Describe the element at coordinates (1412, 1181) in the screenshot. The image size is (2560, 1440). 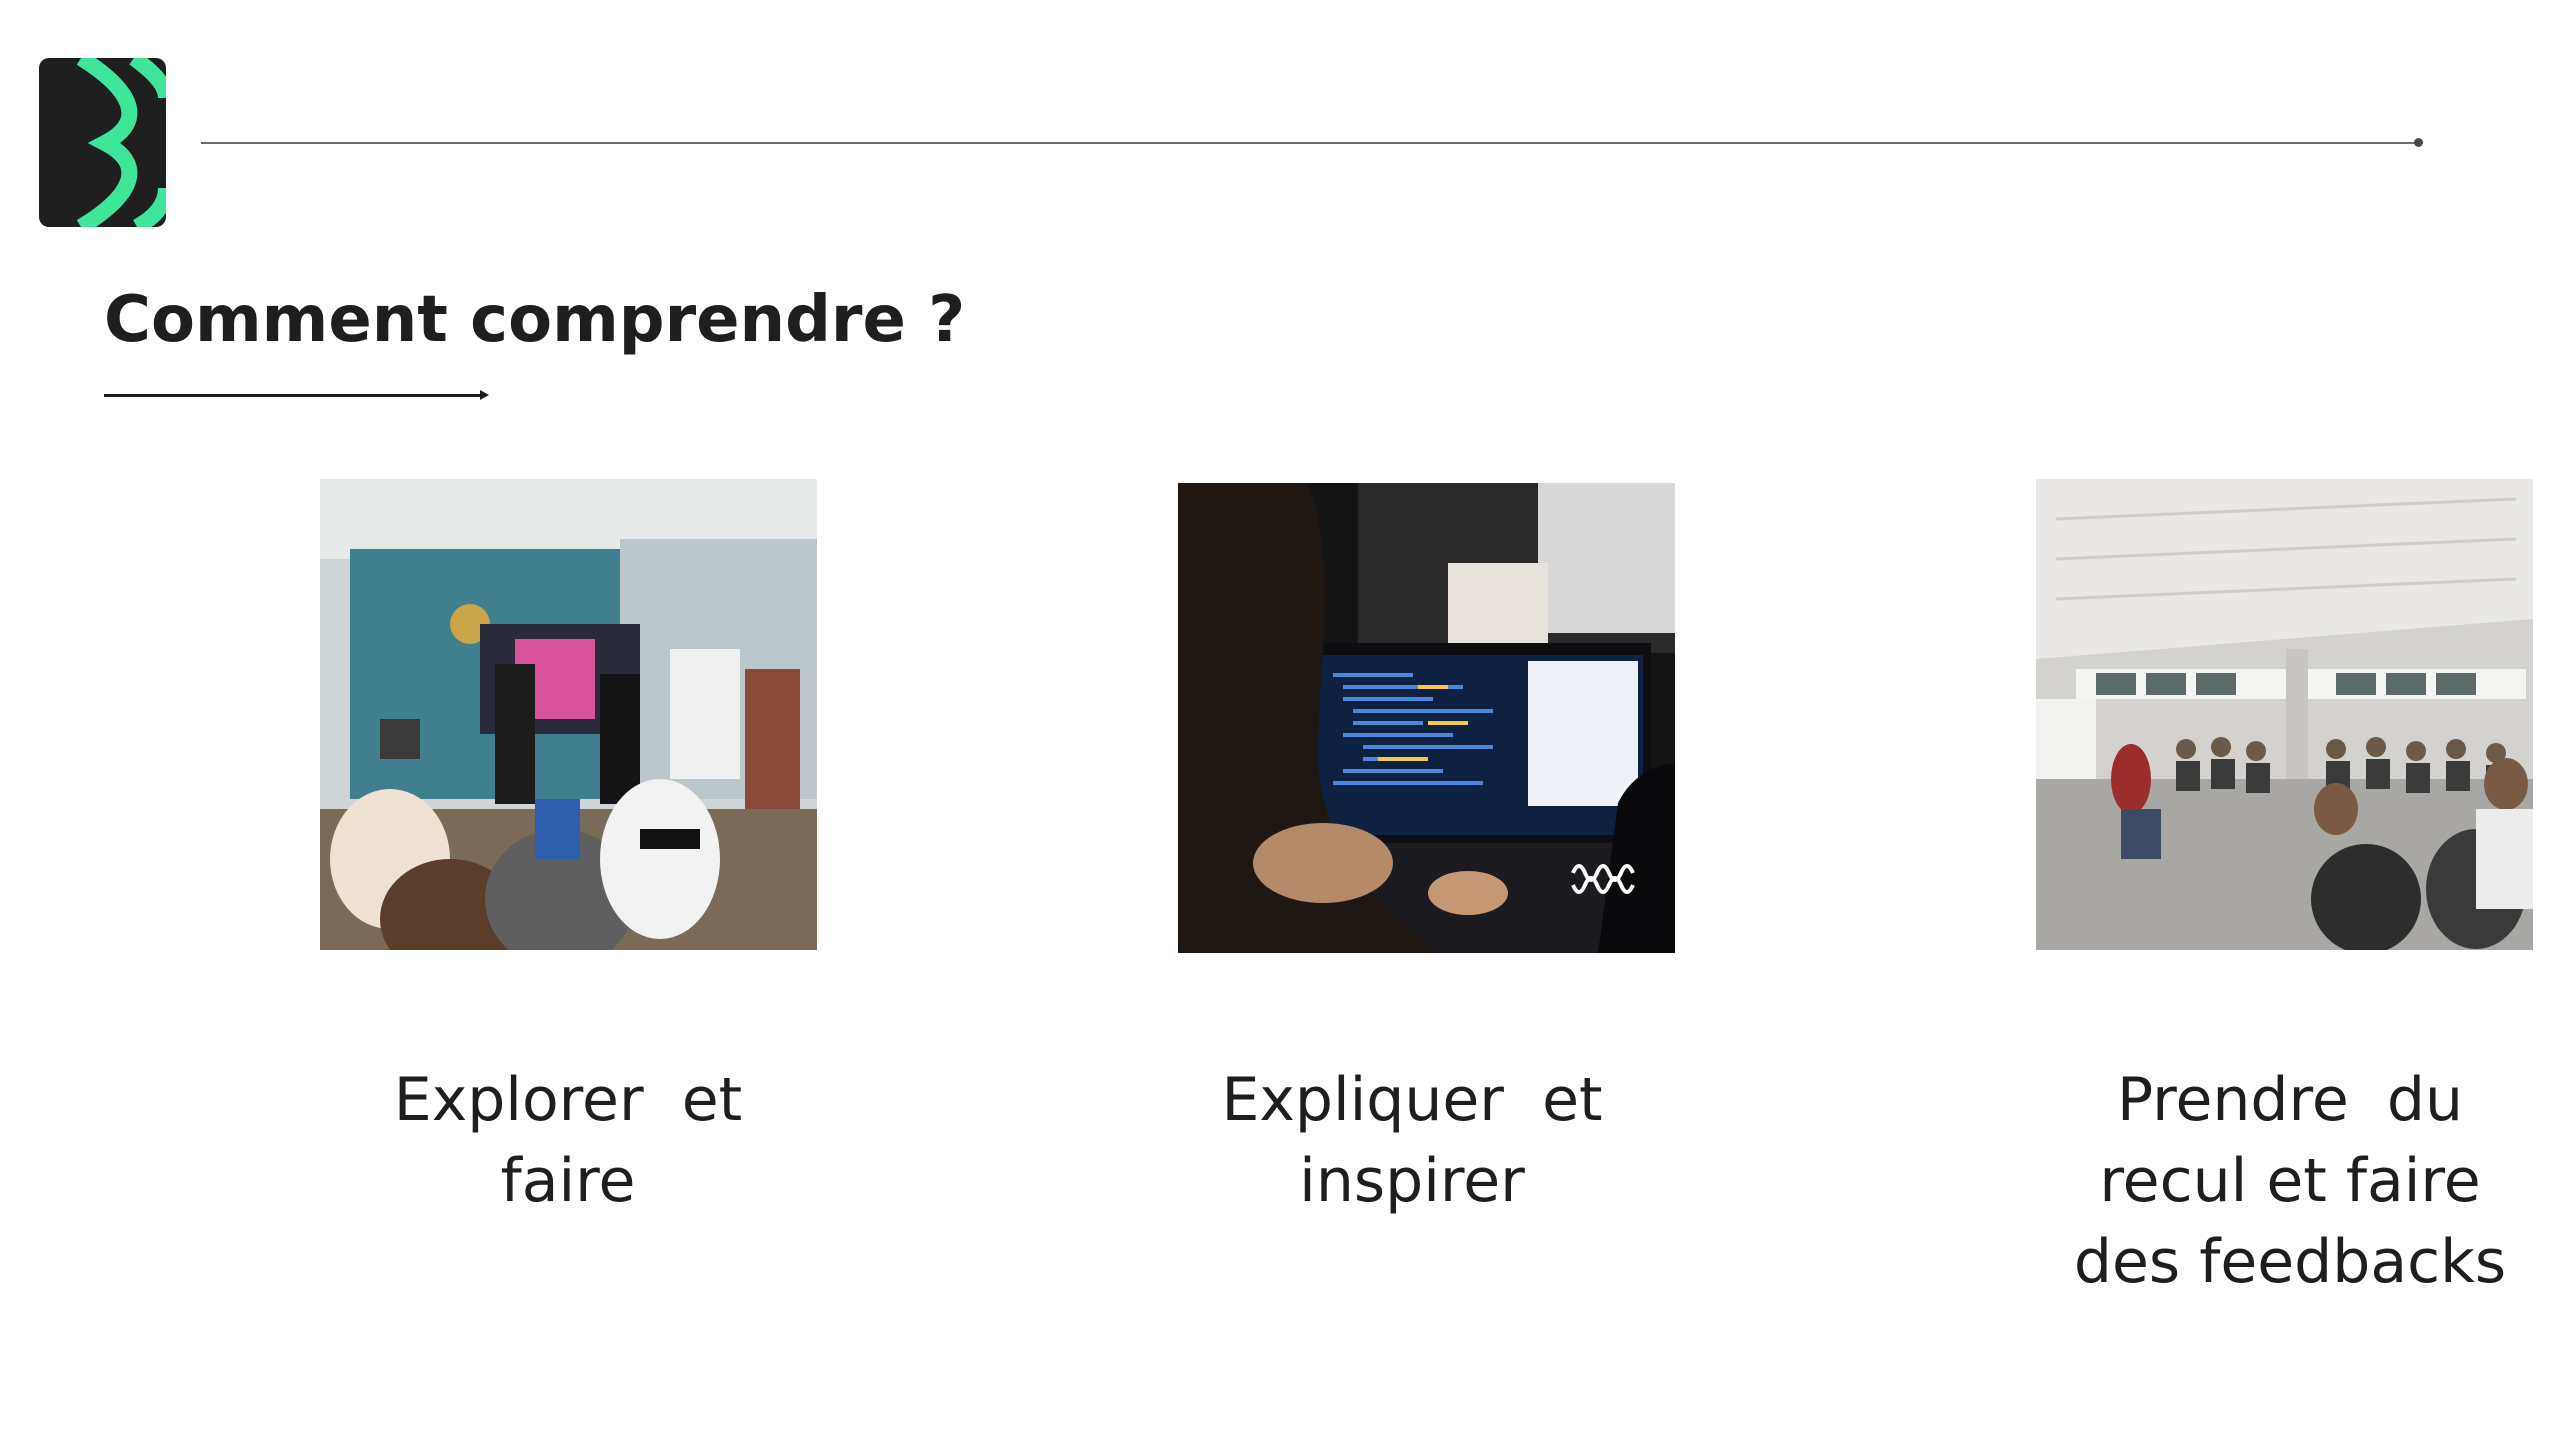
I see `caption-line: inspirer` at that location.